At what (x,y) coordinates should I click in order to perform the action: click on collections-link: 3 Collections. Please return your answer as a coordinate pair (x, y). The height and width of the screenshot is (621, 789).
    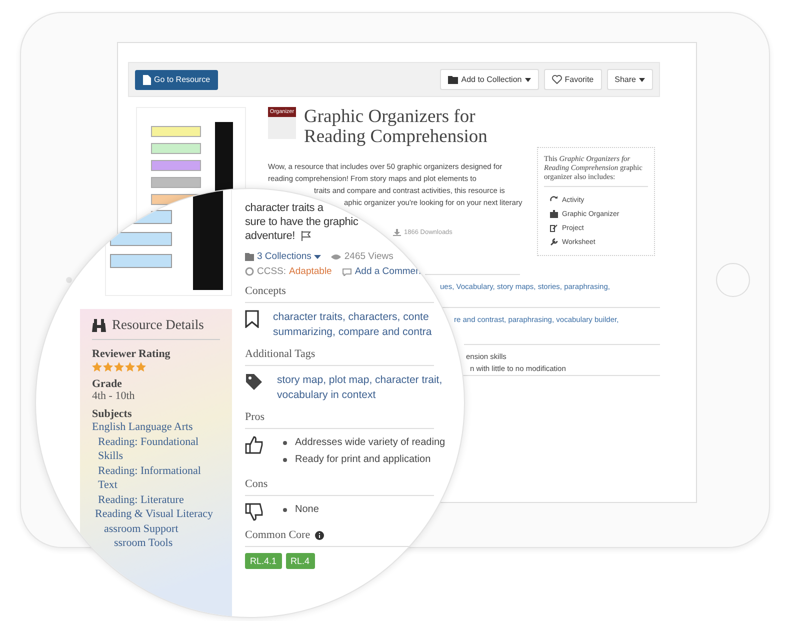
    Looking at the image, I should click on (284, 256).